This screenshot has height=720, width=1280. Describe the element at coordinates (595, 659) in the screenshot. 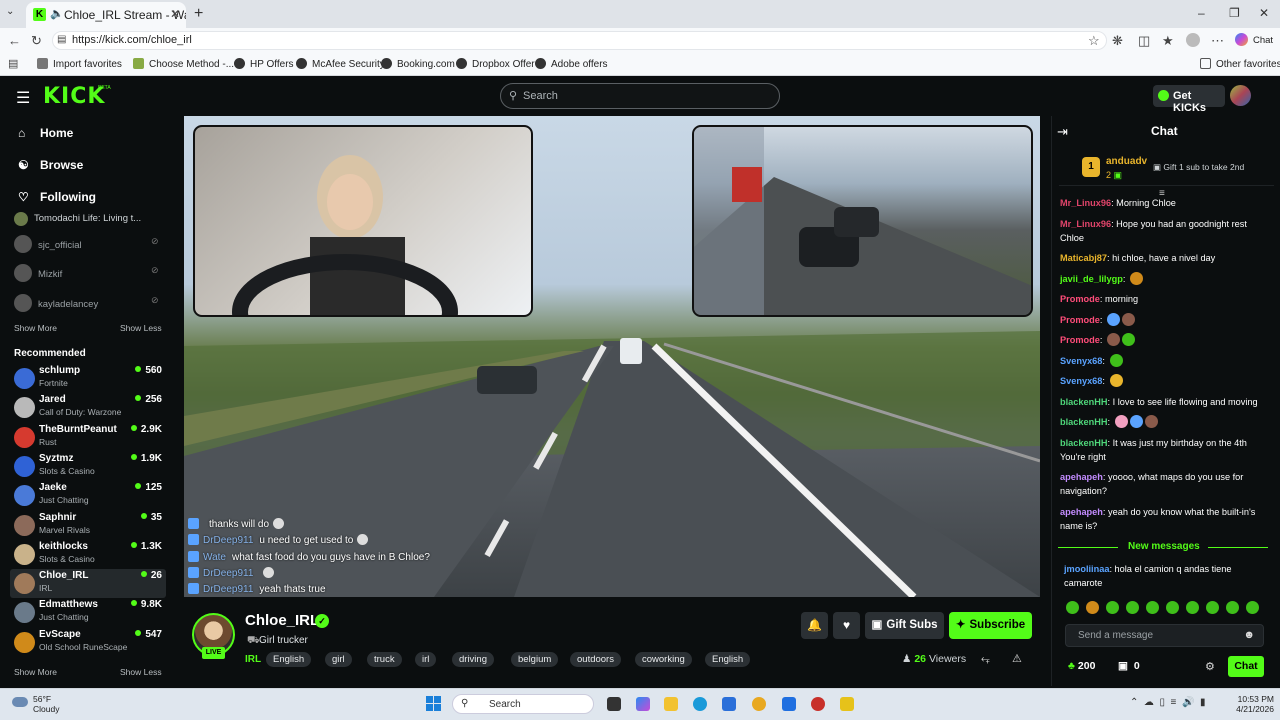

I see `tag-chip: outdoors` at that location.